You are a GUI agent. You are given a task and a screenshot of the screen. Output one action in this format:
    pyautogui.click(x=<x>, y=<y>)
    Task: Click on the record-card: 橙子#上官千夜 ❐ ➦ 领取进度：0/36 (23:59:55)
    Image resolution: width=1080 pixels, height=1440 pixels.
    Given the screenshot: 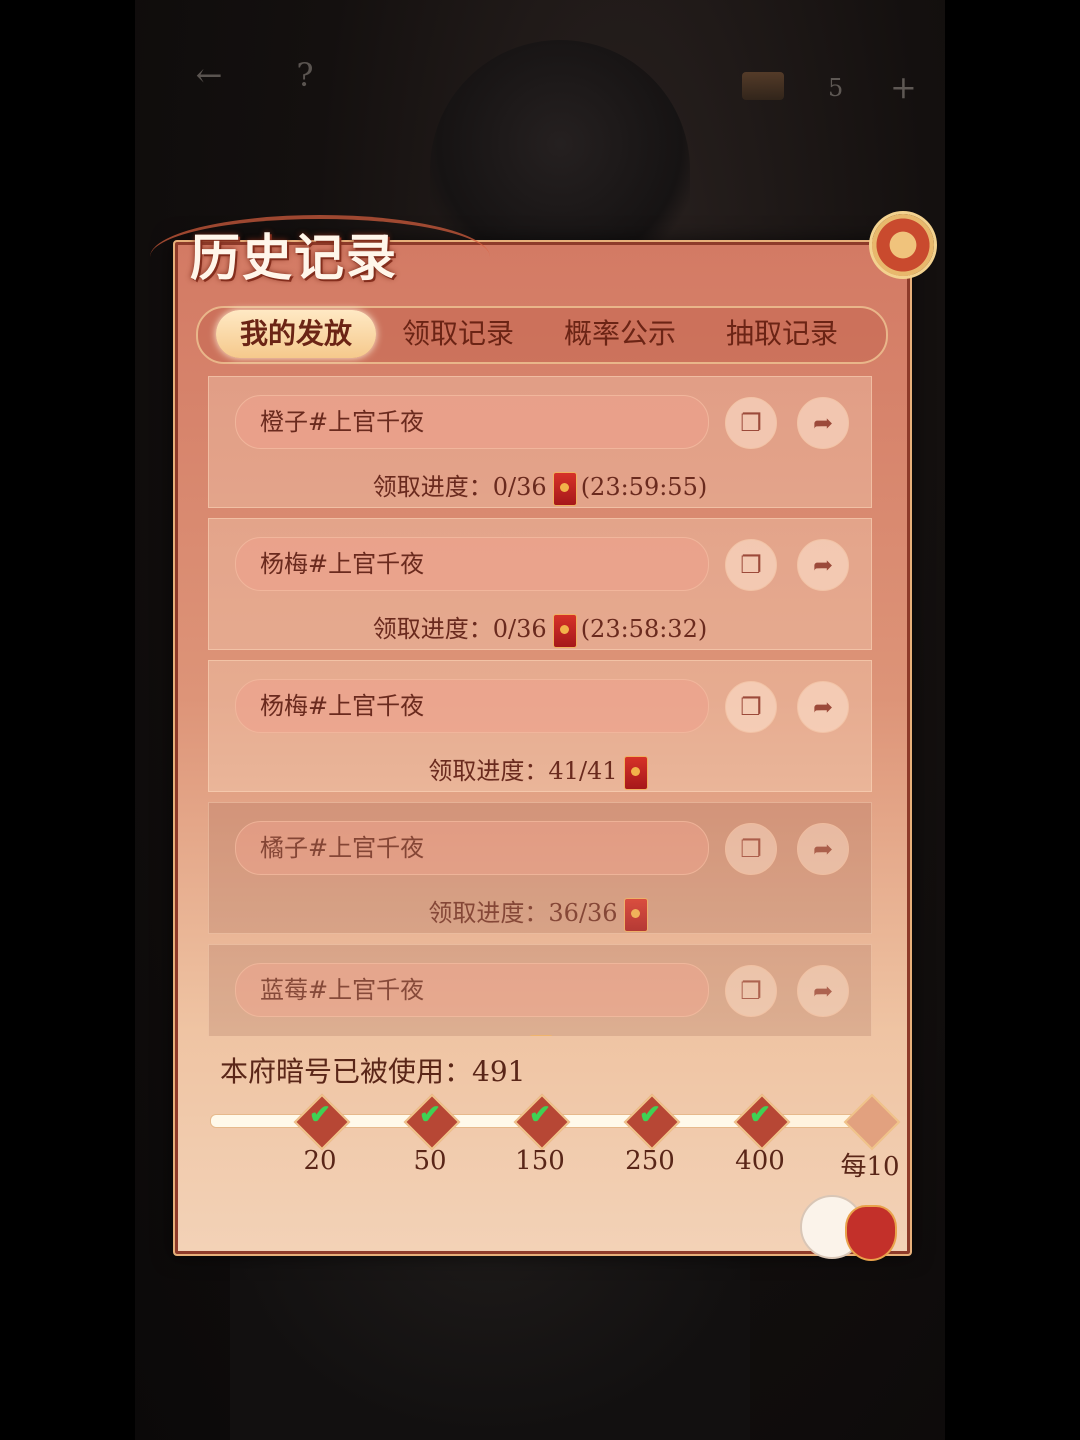 What is the action you would take?
    pyautogui.click(x=540, y=442)
    